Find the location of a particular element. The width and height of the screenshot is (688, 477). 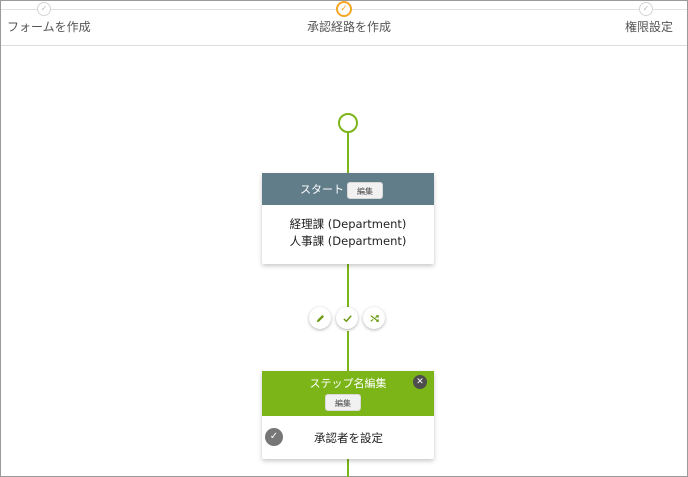

step-node-card: ステップ名編集 編集 ✕ ✓ 承認者を設定 is located at coordinates (348, 415).